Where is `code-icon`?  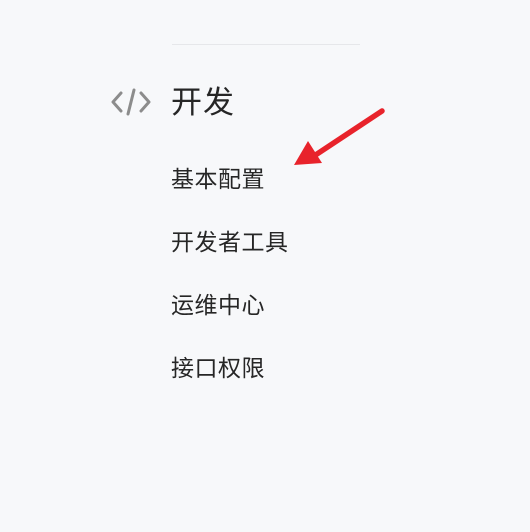
code-icon is located at coordinates (131, 102).